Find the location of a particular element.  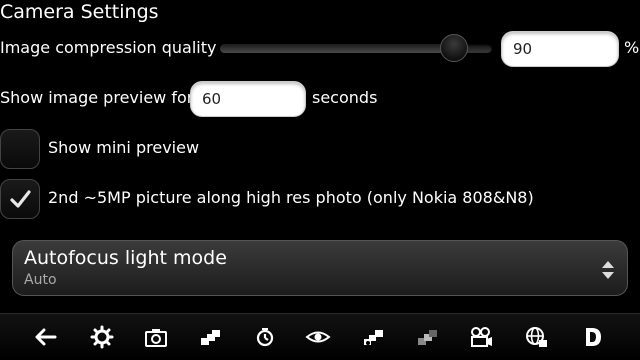

autofocus-mode-select: Autofocus light mode Auto is located at coordinates (320, 268).